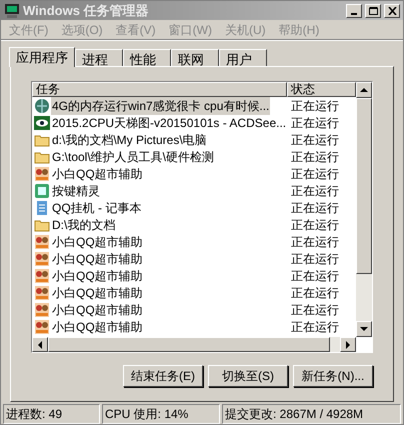 This screenshot has height=425, width=404. Describe the element at coordinates (248, 376) in the screenshot. I see `action-button: 切换至(S)` at that location.